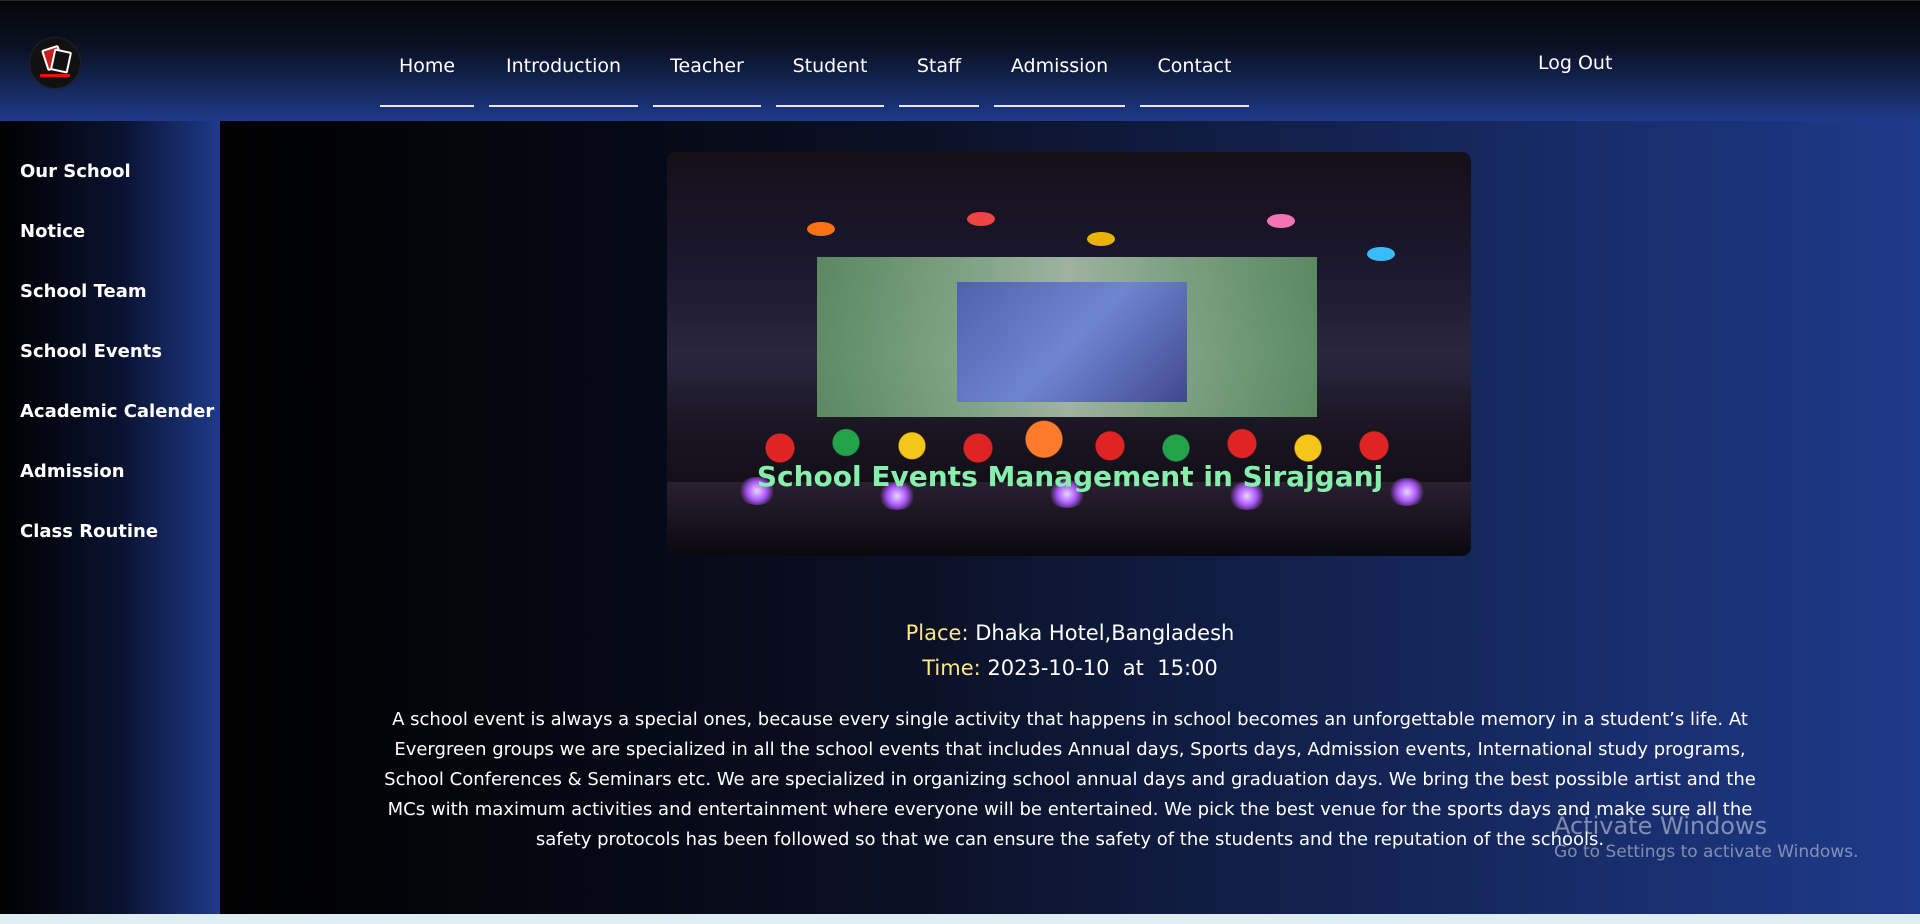 The height and width of the screenshot is (924, 1920). What do you see at coordinates (830, 74) in the screenshot?
I see `nav-student: Student` at bounding box center [830, 74].